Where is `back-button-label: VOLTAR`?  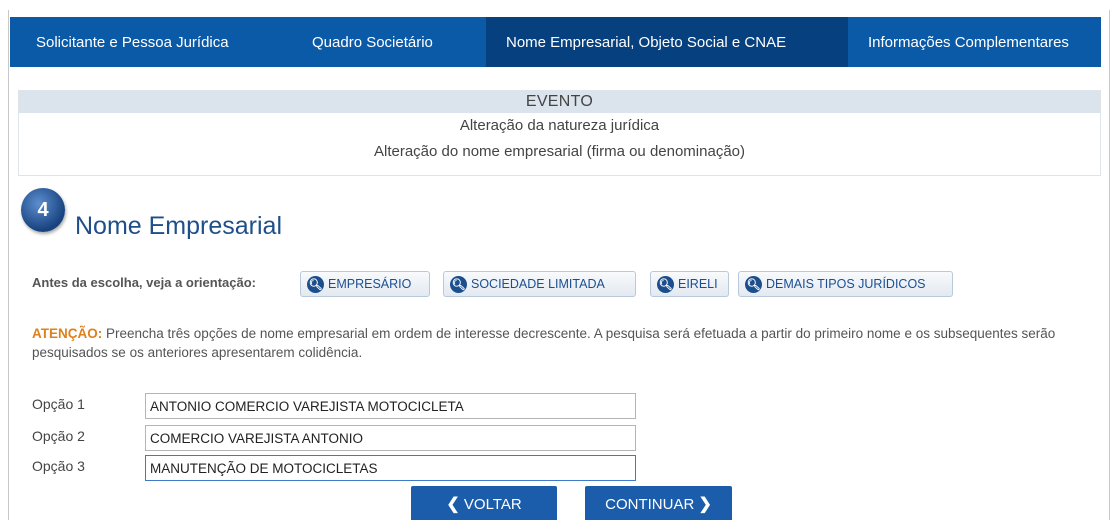
back-button-label: VOLTAR is located at coordinates (492, 504).